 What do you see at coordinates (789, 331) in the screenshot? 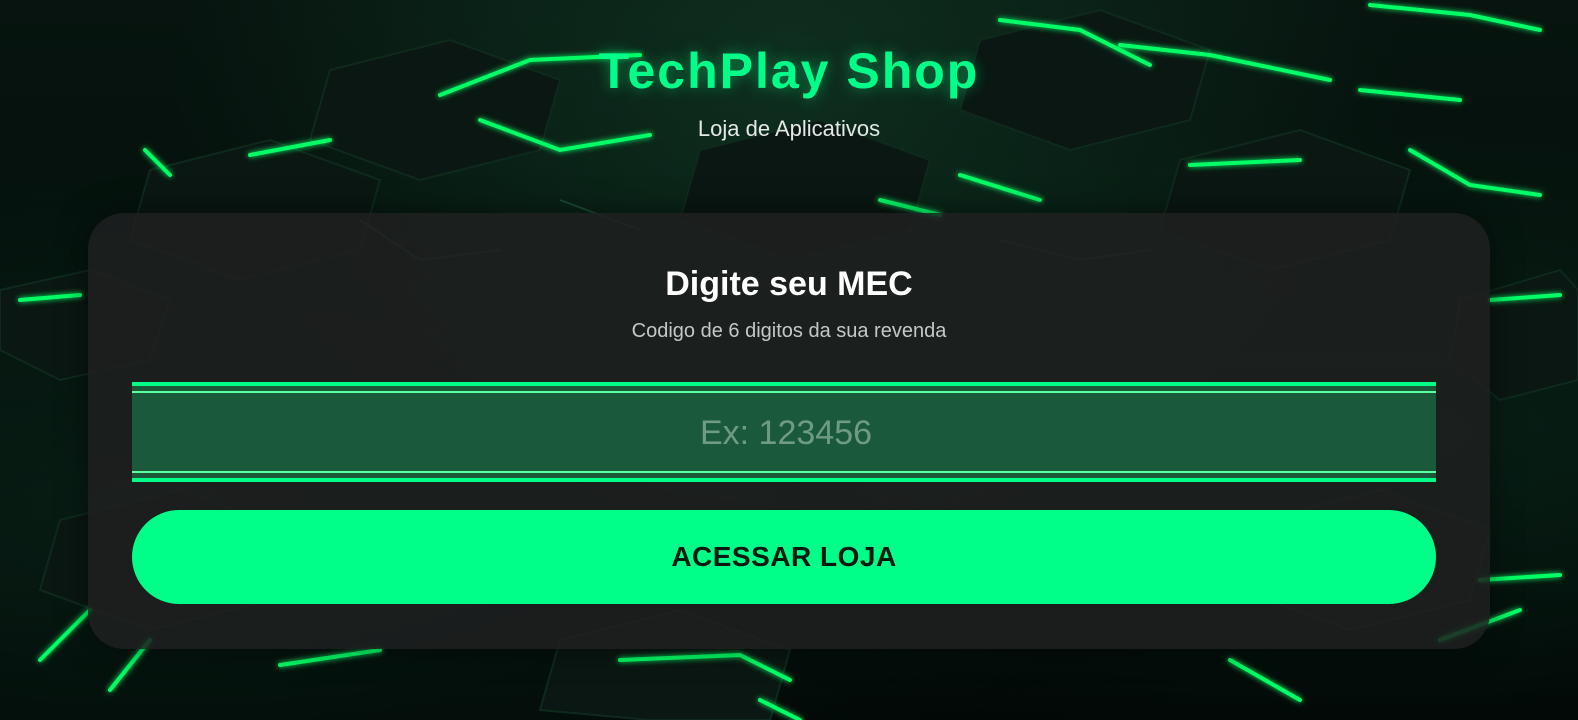
I see `card-subtitle: Codigo de 6 digitos da sua revenda` at bounding box center [789, 331].